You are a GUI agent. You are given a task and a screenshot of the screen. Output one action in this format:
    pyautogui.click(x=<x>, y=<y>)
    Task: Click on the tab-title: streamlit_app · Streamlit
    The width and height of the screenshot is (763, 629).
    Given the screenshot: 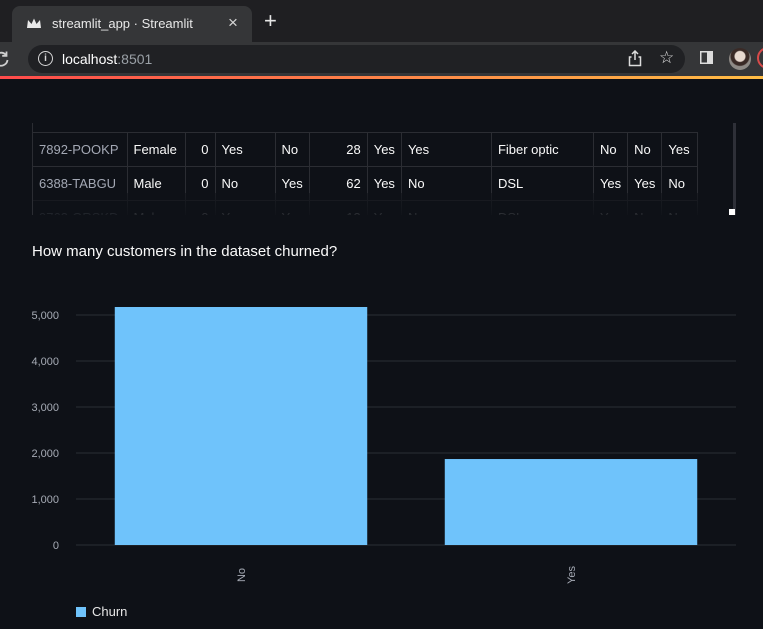 What is the action you would take?
    pyautogui.click(x=122, y=23)
    